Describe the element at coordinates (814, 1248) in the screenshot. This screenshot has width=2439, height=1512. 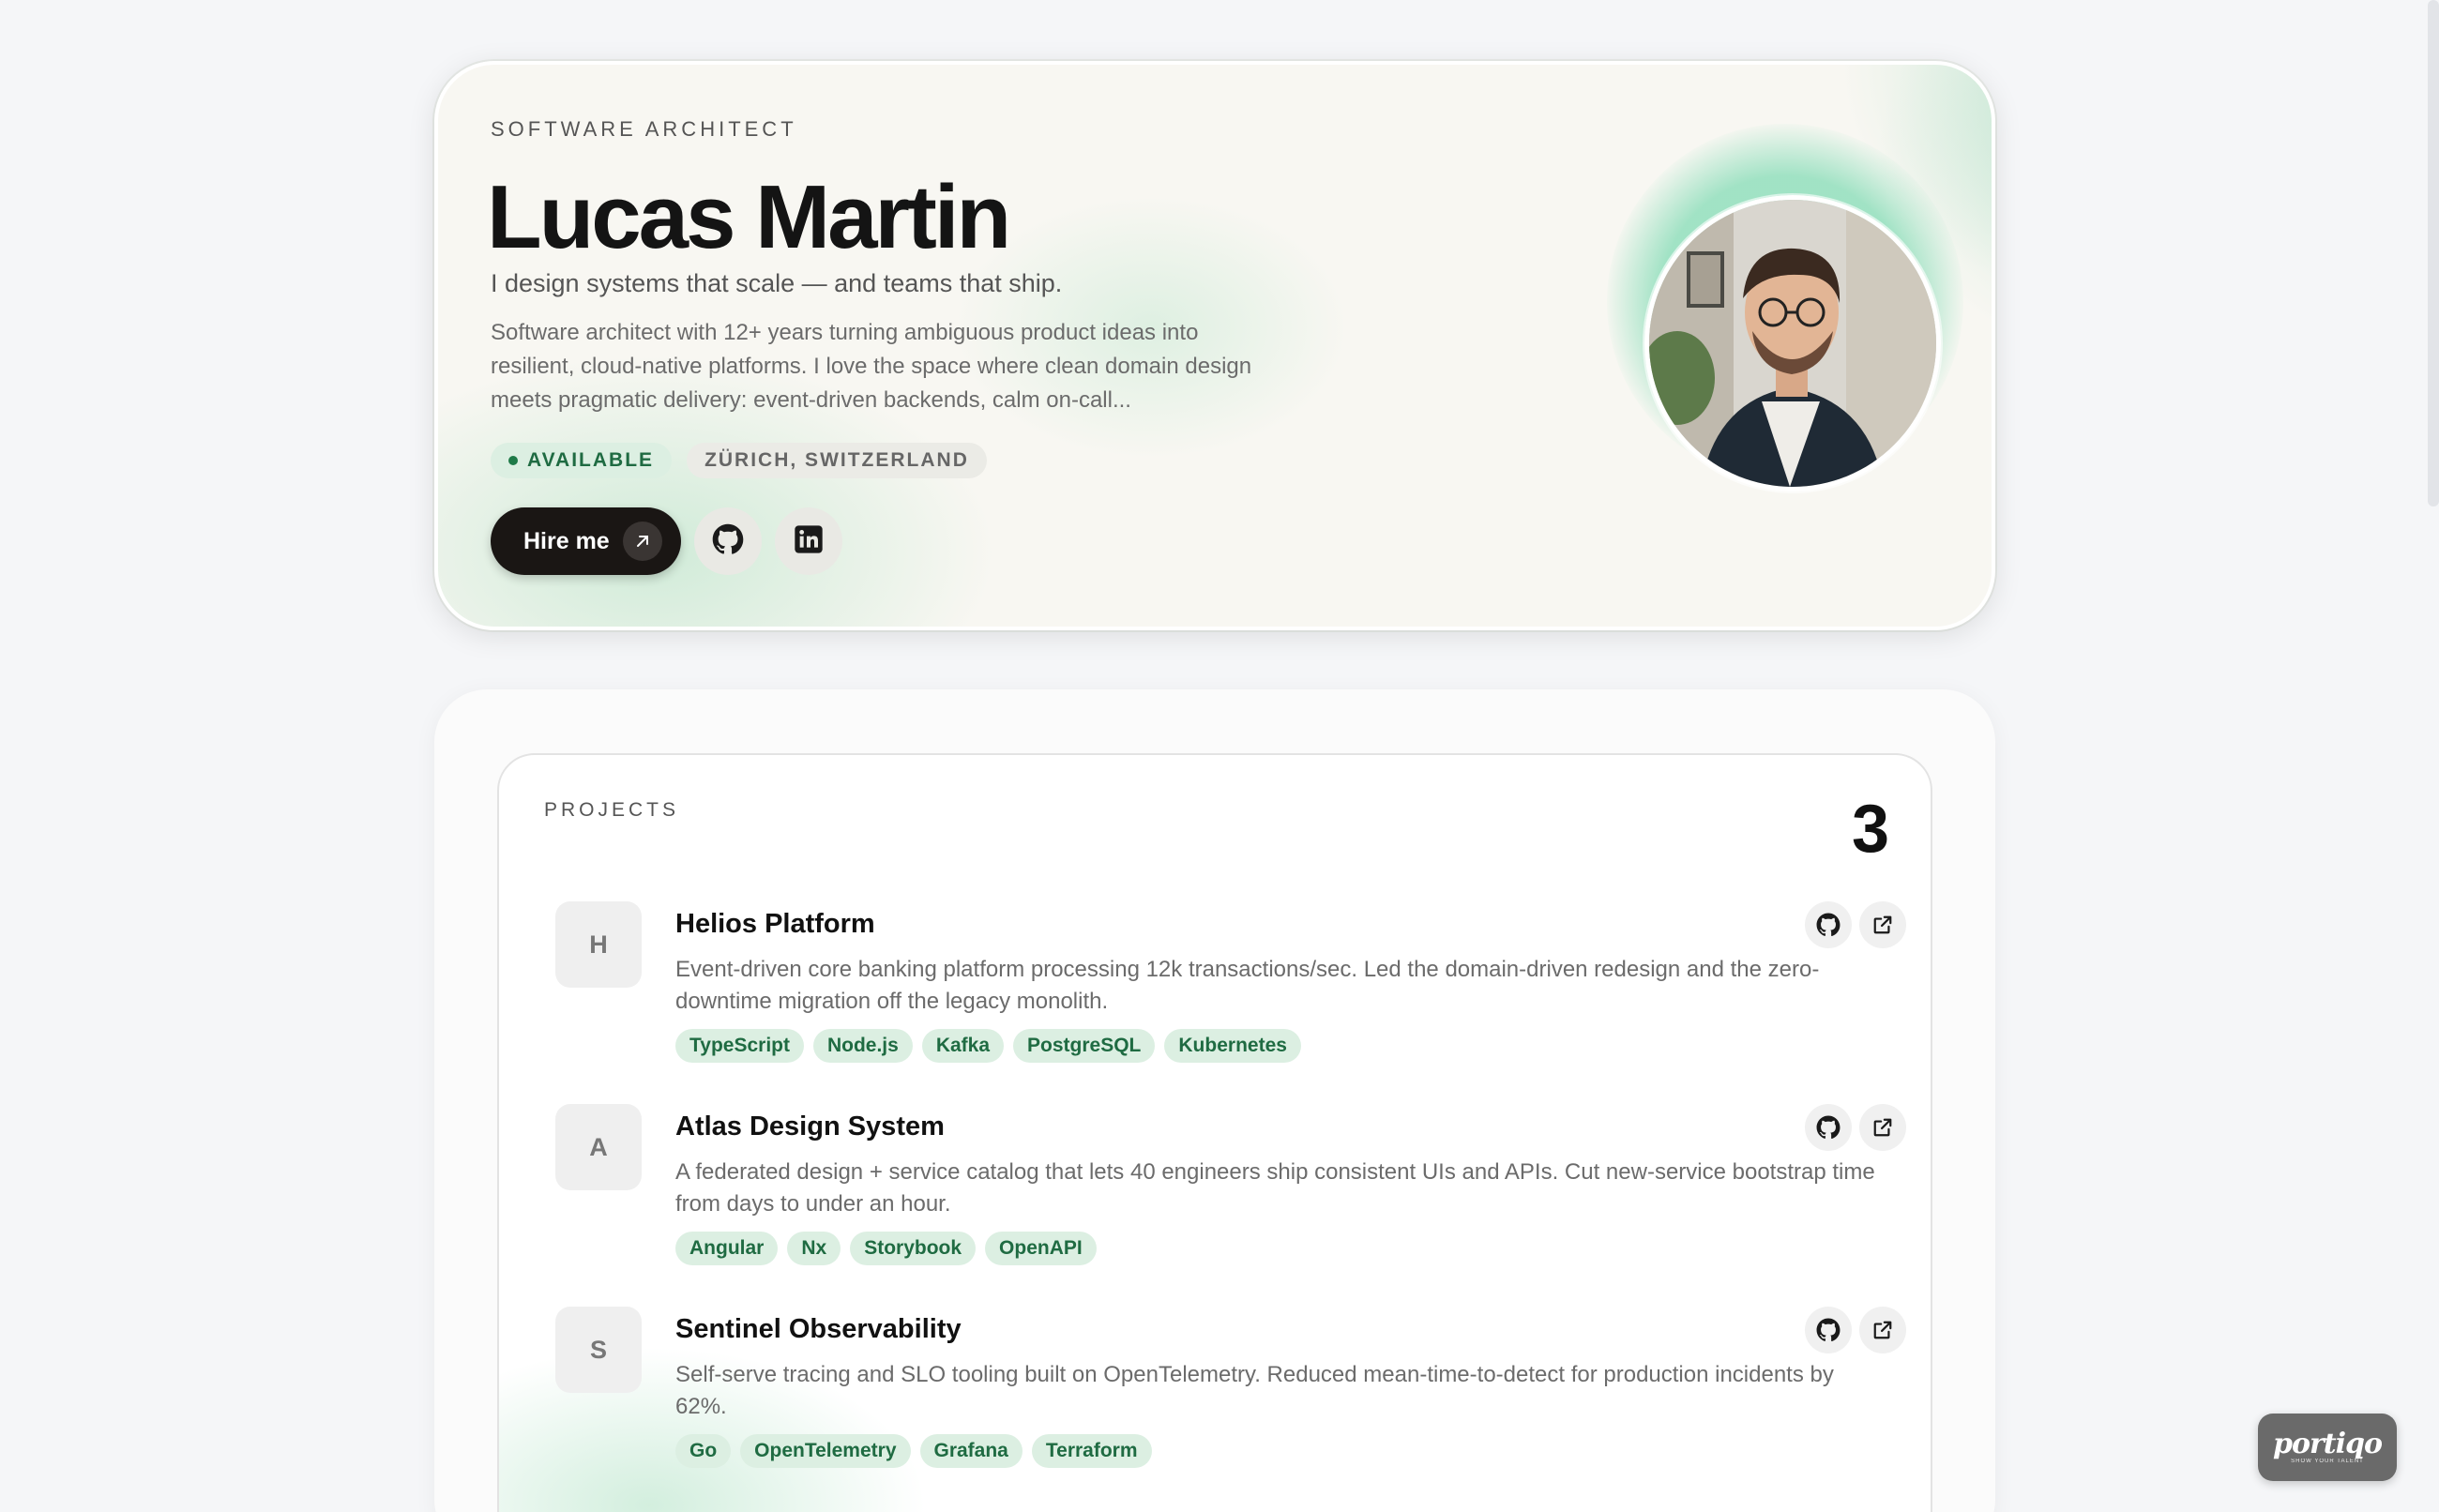
I see `tech-tag: Nx` at that location.